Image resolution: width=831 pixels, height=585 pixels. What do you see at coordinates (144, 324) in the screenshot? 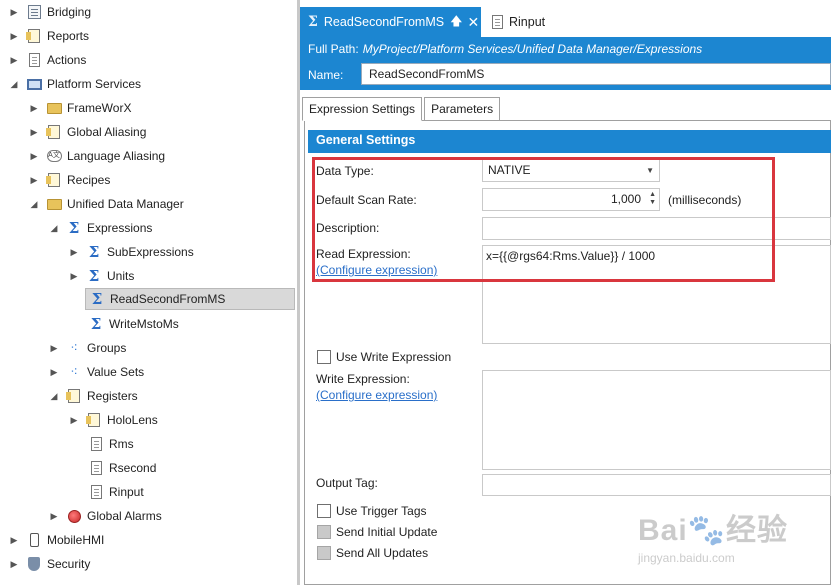
I see `tree-item-label: WriteMstoMs` at bounding box center [144, 324].